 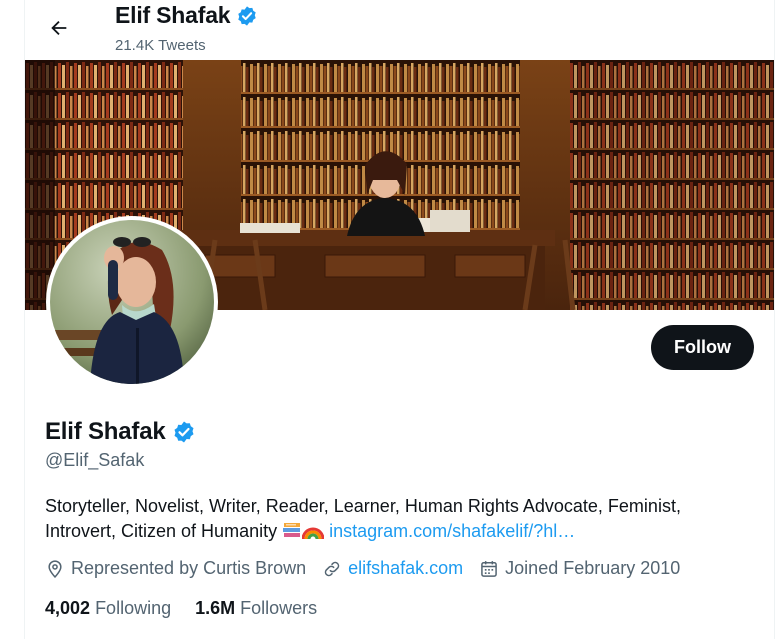 What do you see at coordinates (292, 530) in the screenshot?
I see `books-emoji-icon` at bounding box center [292, 530].